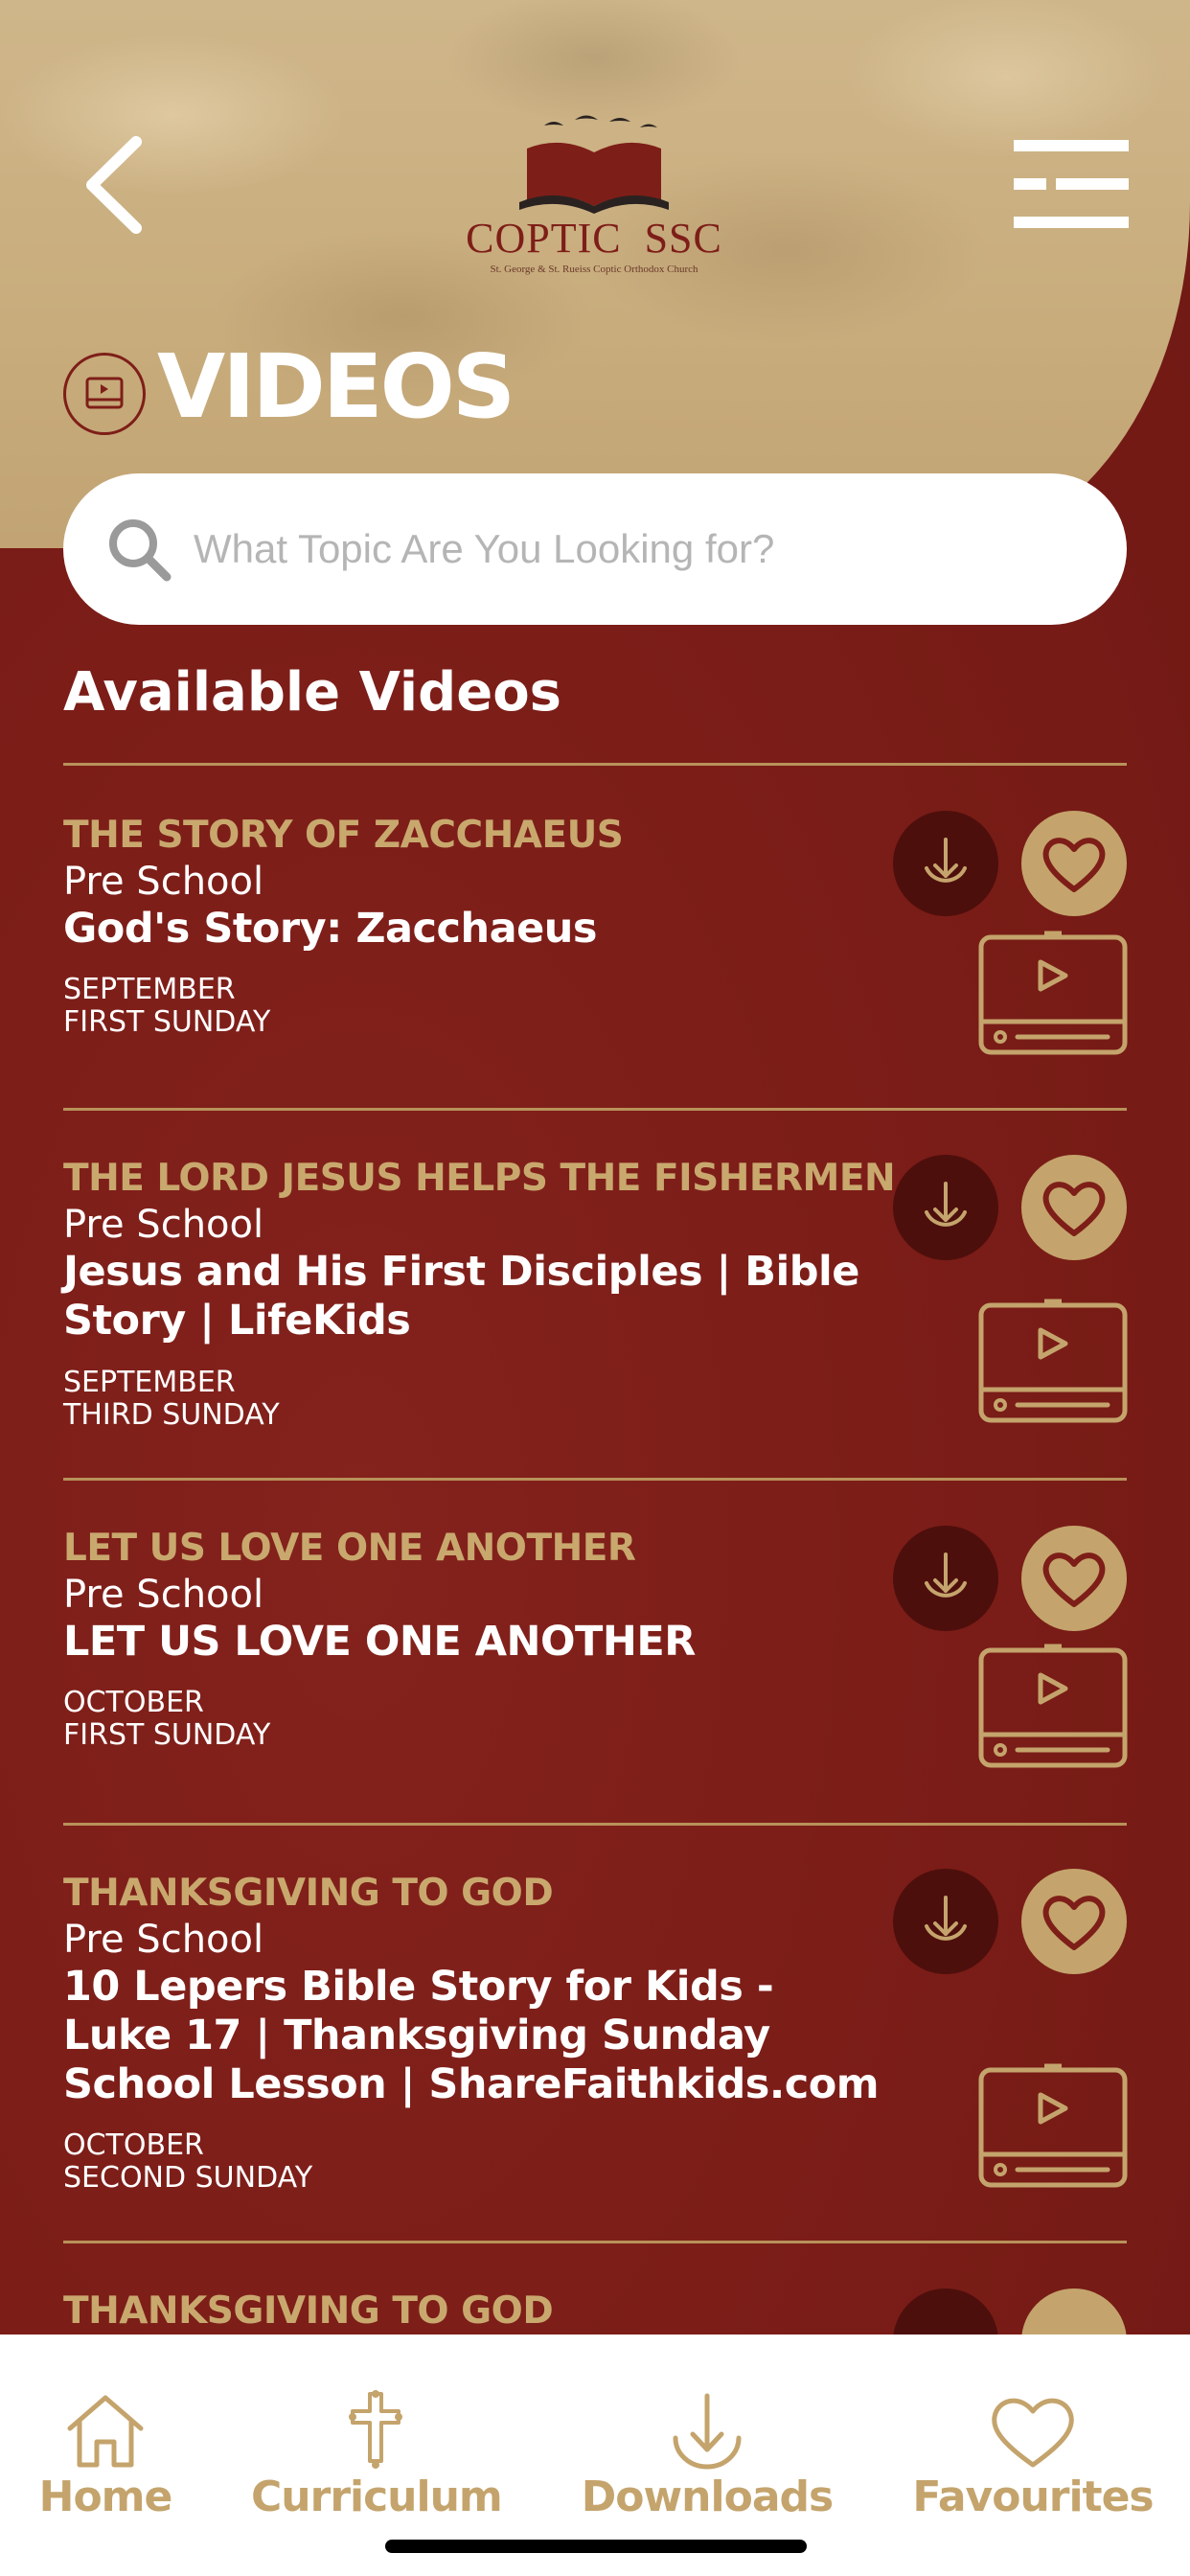 Image resolution: width=1190 pixels, height=2576 pixels. Describe the element at coordinates (188, 2178) in the screenshot. I see `video-sunday: SECOND SUNDAY` at that location.